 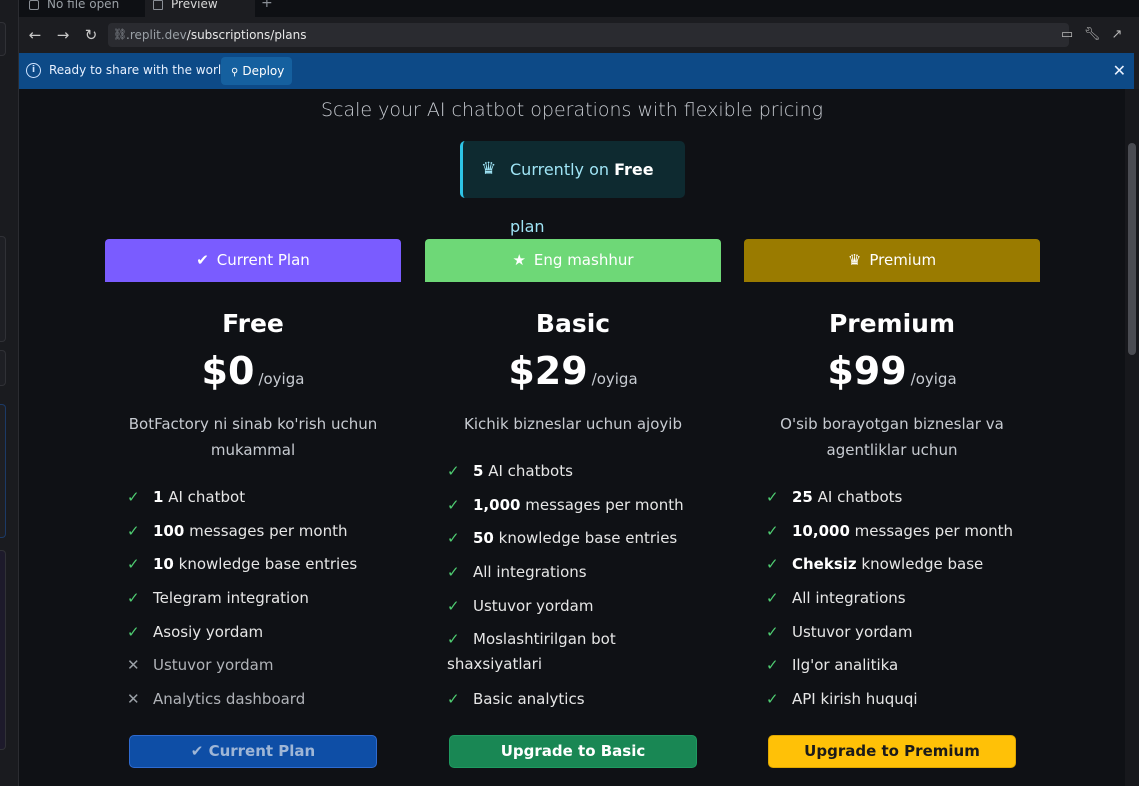 I want to click on plan-name: Free, so click(x=253, y=323).